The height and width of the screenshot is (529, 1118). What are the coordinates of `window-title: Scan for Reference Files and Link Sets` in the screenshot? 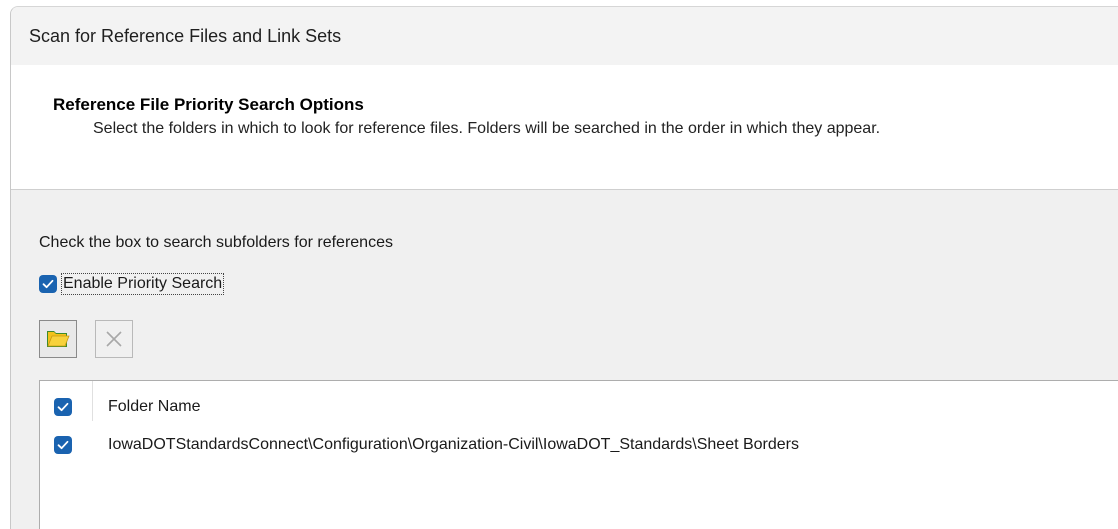 It's located at (185, 35).